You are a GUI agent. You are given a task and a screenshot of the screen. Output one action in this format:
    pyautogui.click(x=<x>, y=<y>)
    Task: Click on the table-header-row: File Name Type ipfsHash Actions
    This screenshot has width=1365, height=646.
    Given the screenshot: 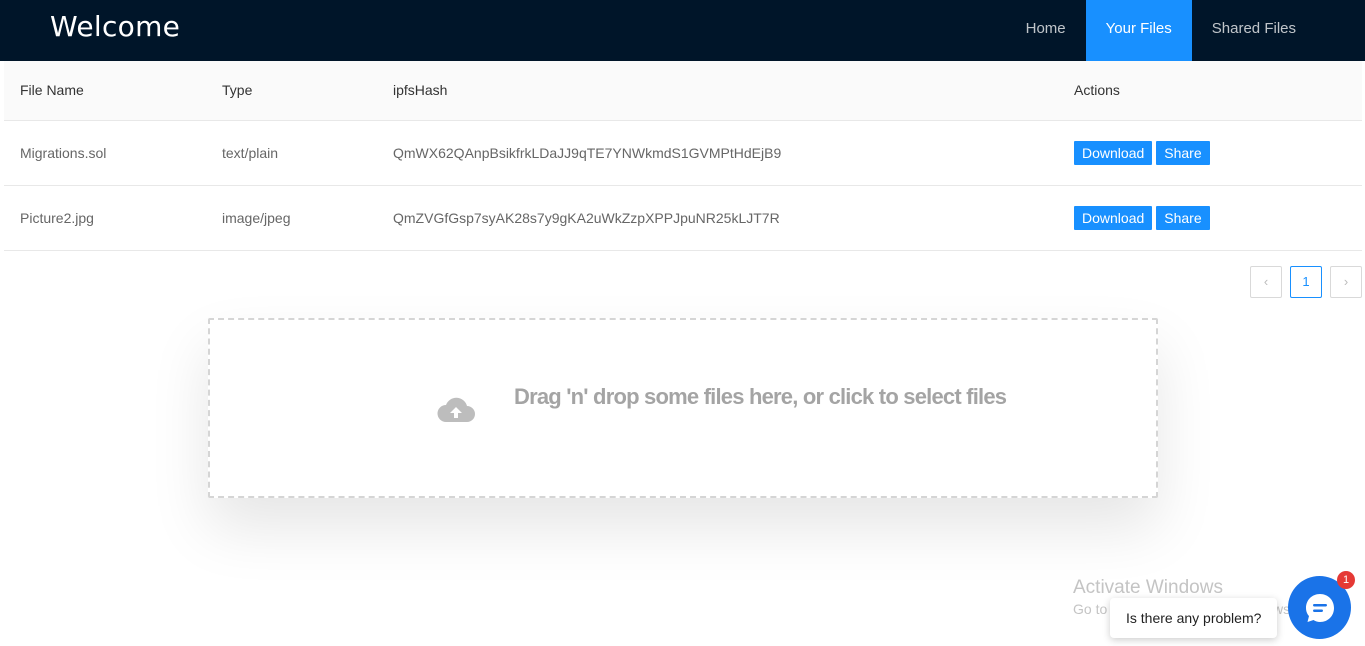 What is the action you would take?
    pyautogui.click(x=683, y=91)
    